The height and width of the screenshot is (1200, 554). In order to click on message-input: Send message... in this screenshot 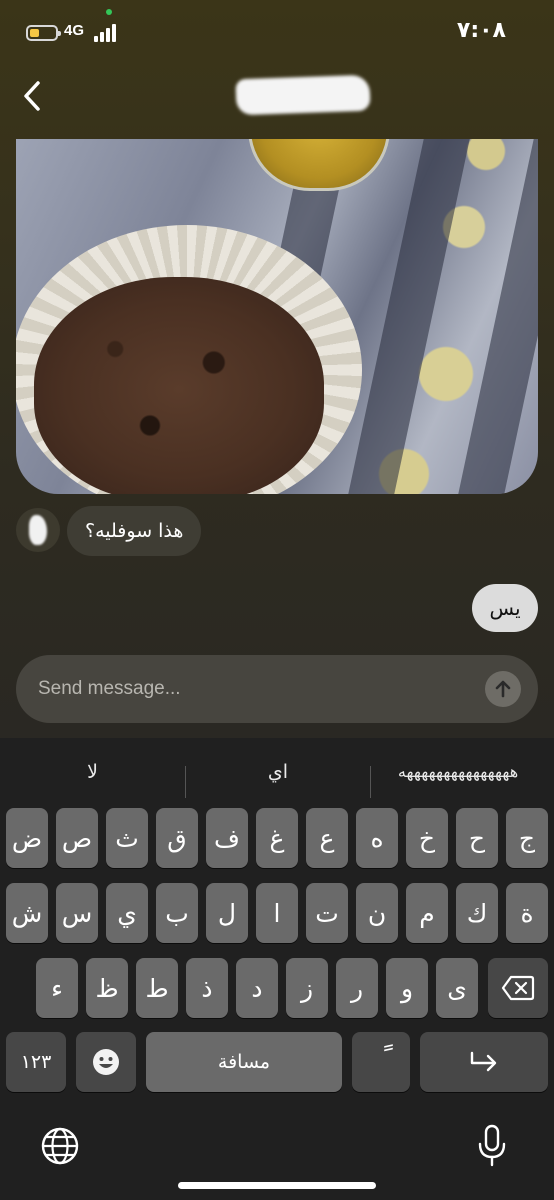, I will do `click(248, 689)`.